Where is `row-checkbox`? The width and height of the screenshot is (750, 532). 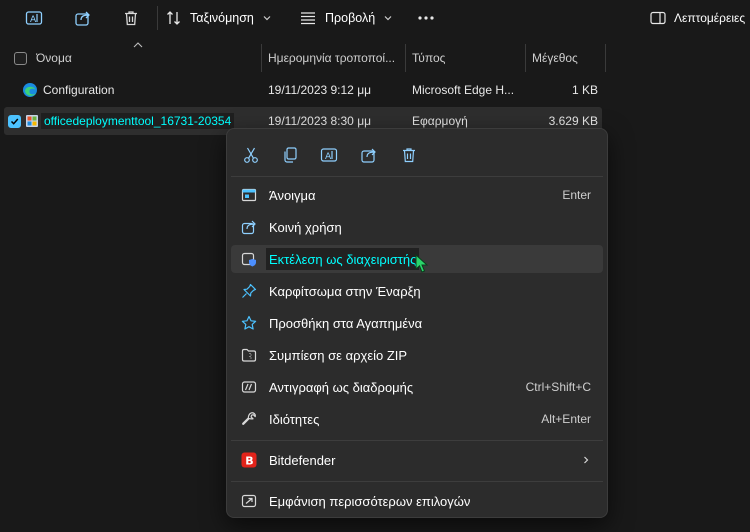 row-checkbox is located at coordinates (14, 121).